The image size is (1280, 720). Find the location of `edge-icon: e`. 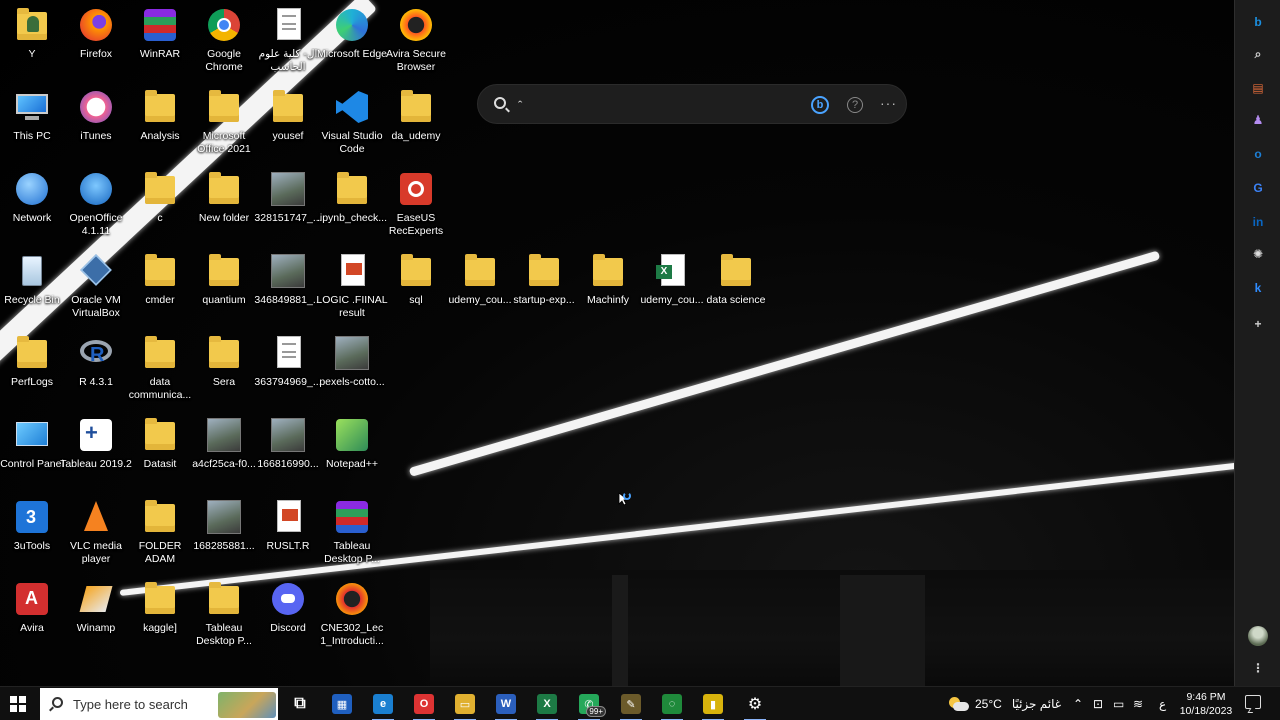

edge-icon: e is located at coordinates (383, 703).